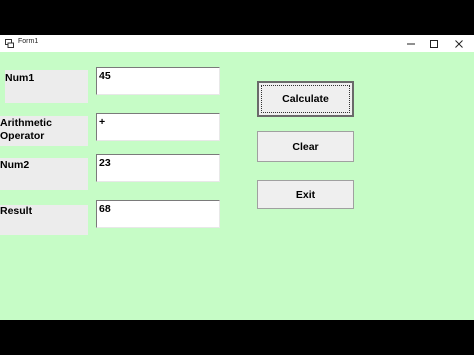 The width and height of the screenshot is (474, 355). What do you see at coordinates (158, 214) in the screenshot?
I see `result-input: 68` at bounding box center [158, 214].